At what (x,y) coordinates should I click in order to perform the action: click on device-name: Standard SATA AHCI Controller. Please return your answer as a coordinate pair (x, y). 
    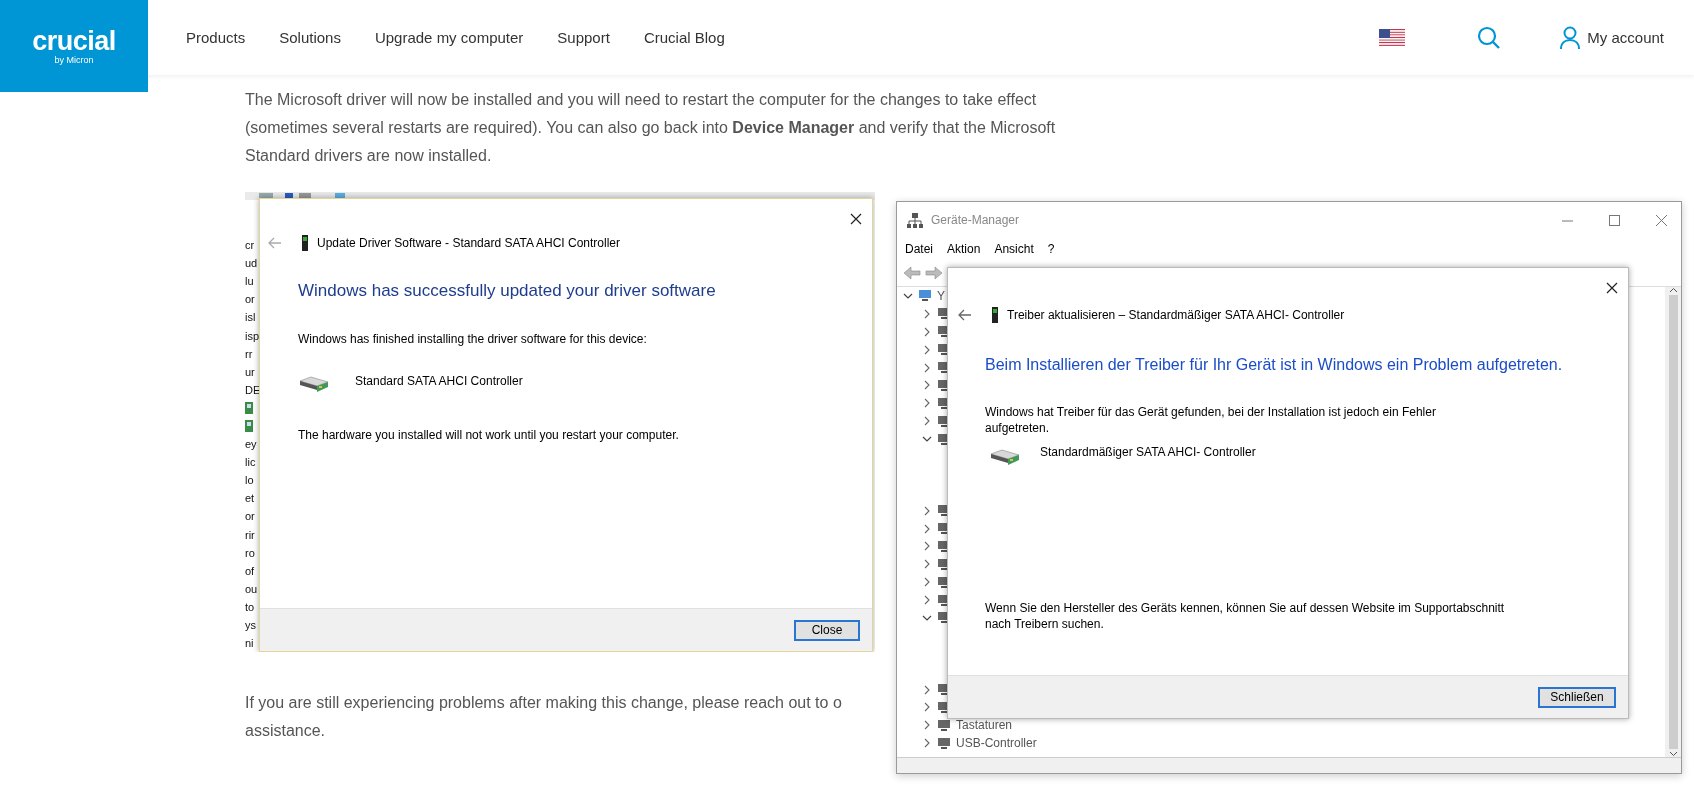
    Looking at the image, I should click on (439, 381).